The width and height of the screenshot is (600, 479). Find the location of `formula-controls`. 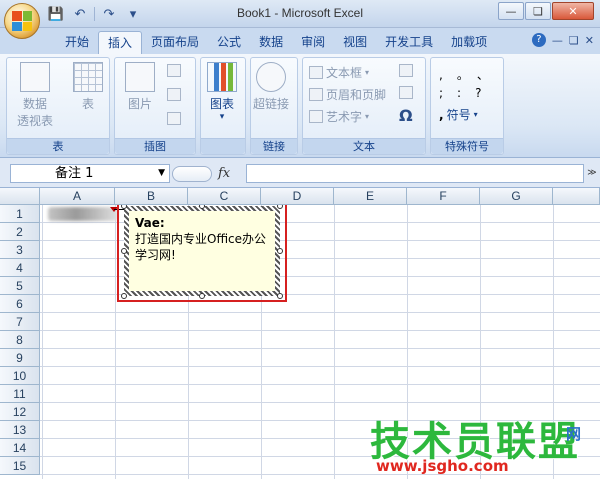

formula-controls is located at coordinates (192, 173).